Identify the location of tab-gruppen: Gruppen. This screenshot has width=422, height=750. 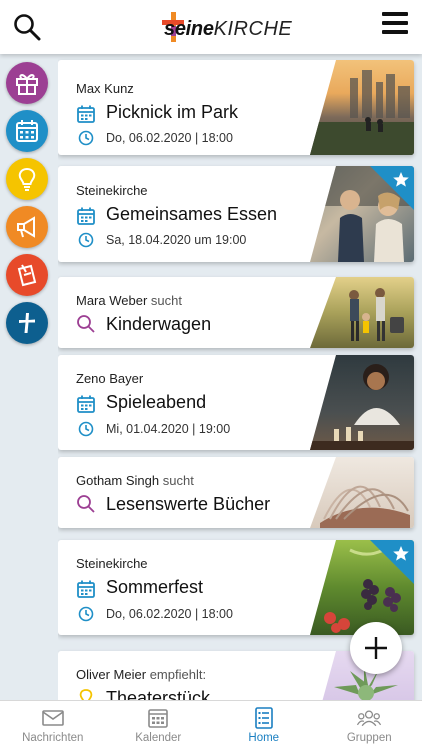
(369, 725).